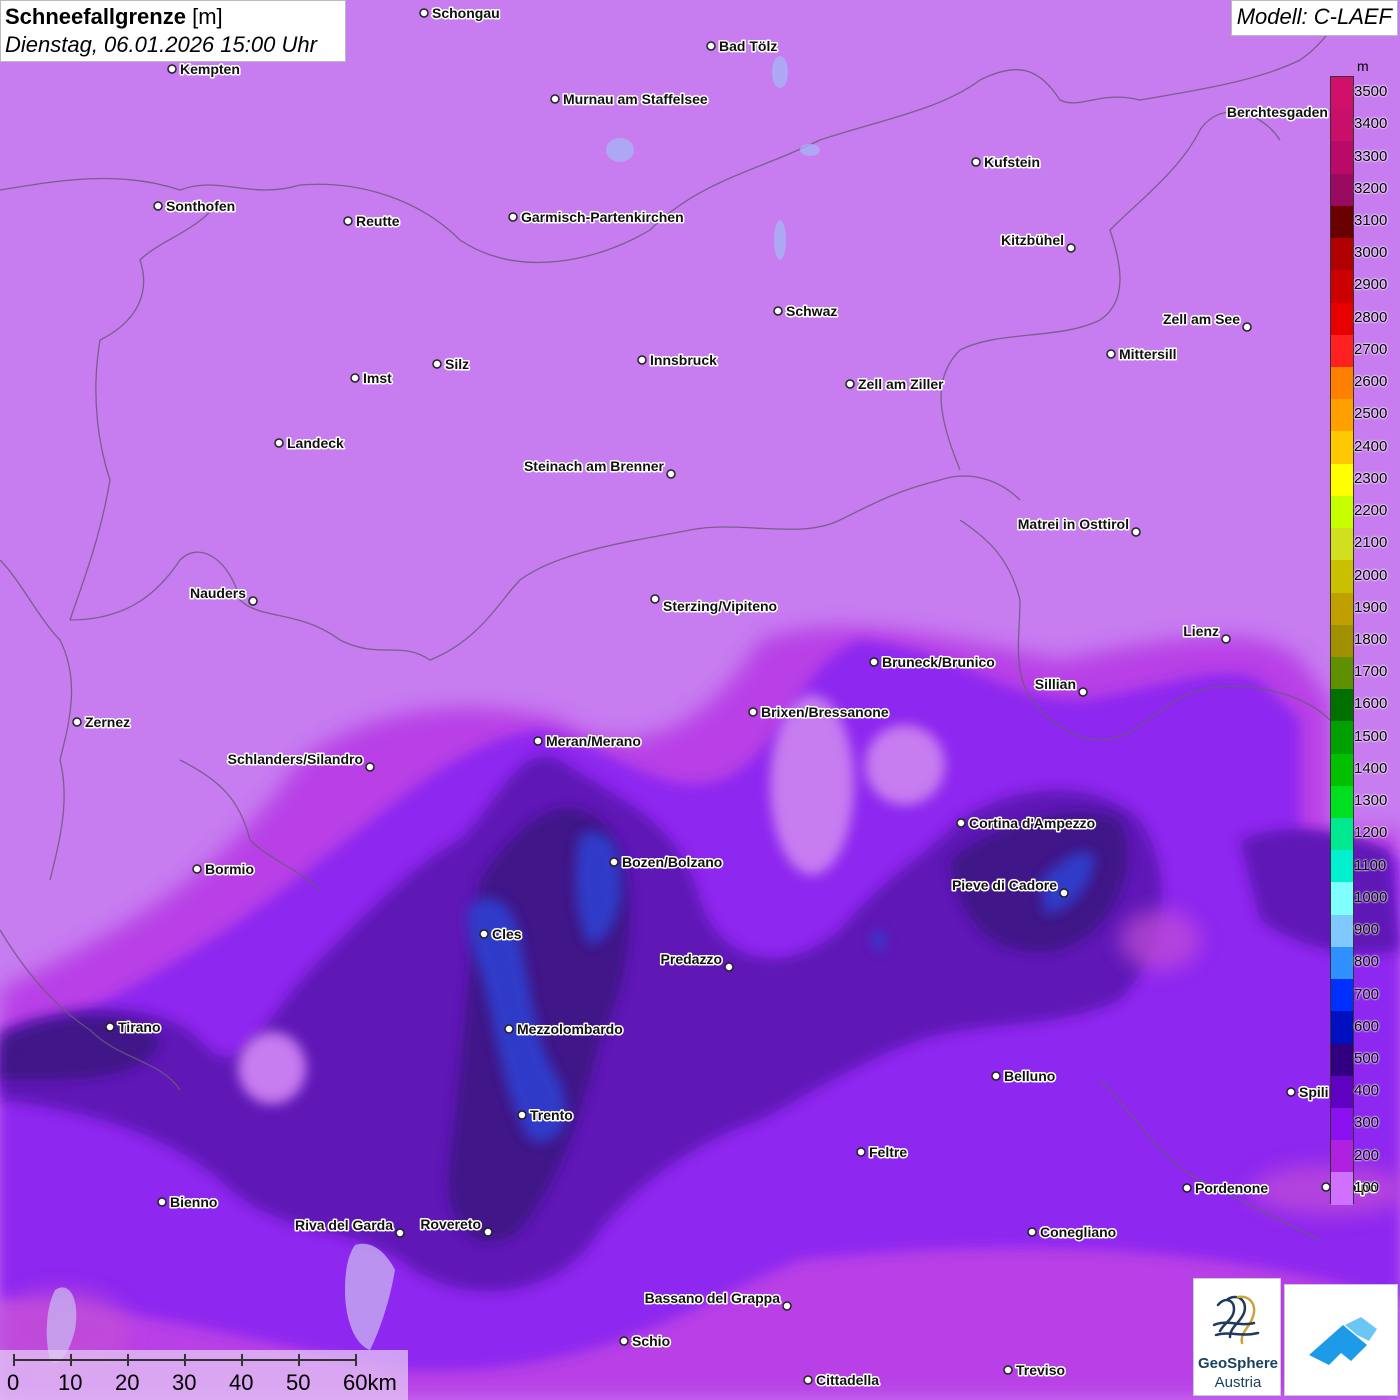 This screenshot has height=1400, width=1400. I want to click on city-label: Zell am See, so click(1201, 319).